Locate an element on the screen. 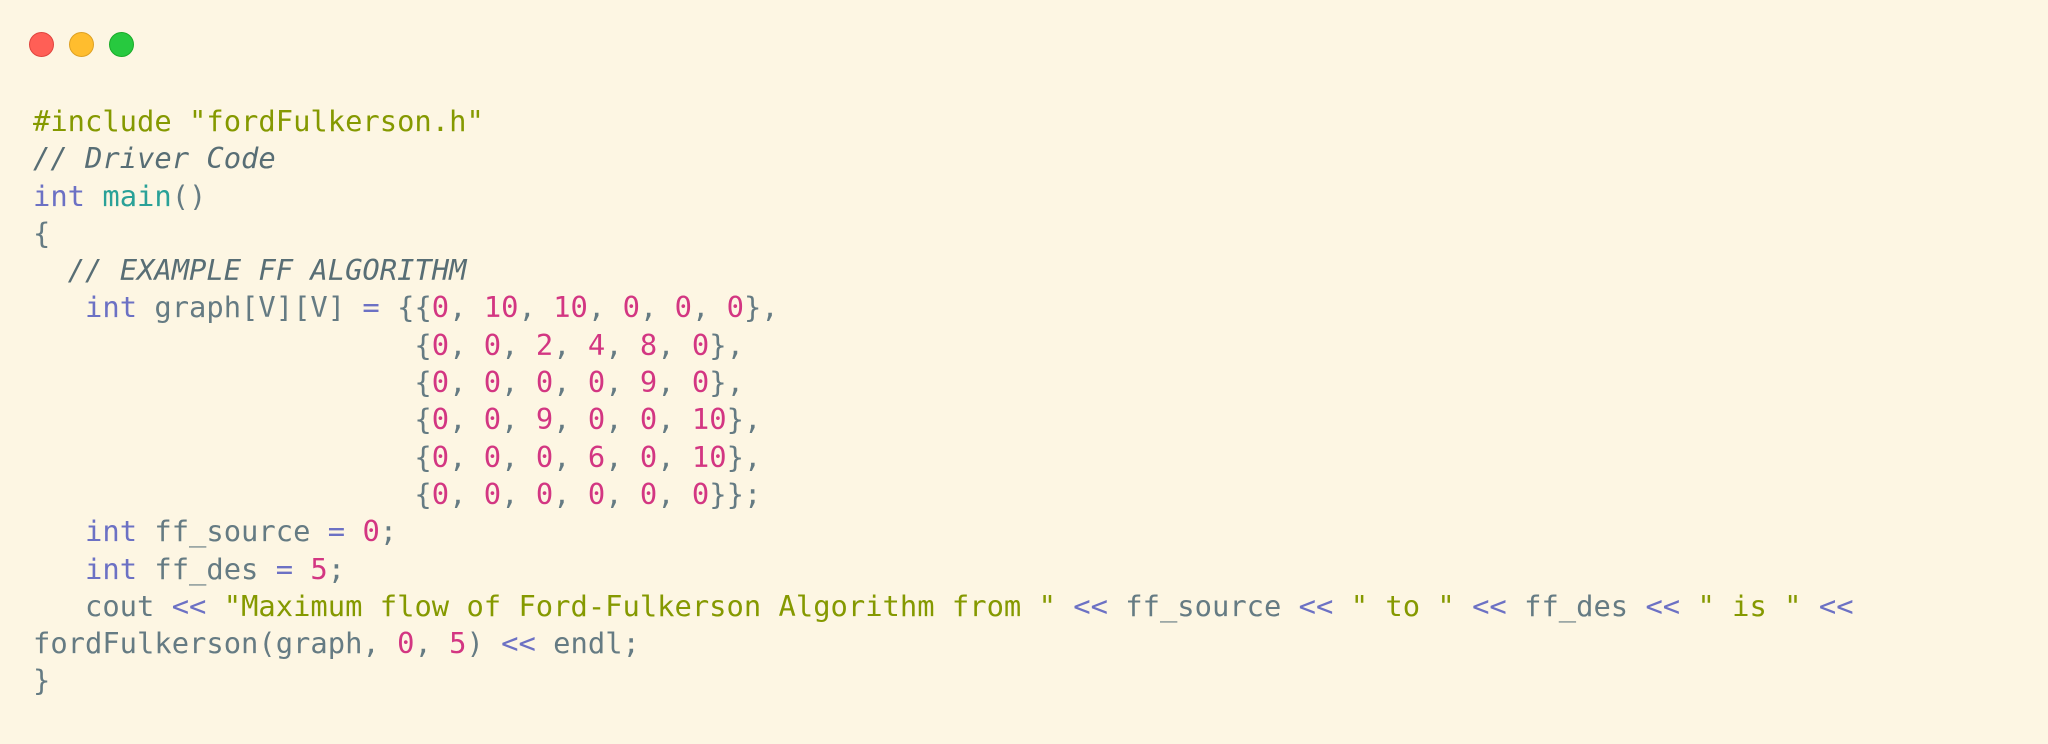 The image size is (2048, 744). code-line: int graph[V][V] = {{0, 10, 10, 0, 0, 0}, is located at coordinates (943, 307).